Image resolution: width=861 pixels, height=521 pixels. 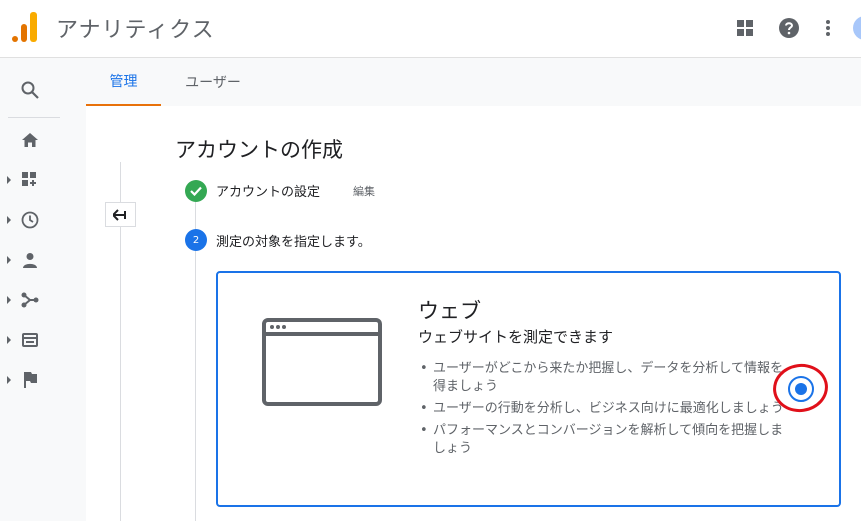 I want to click on nav-home, so click(x=30, y=140).